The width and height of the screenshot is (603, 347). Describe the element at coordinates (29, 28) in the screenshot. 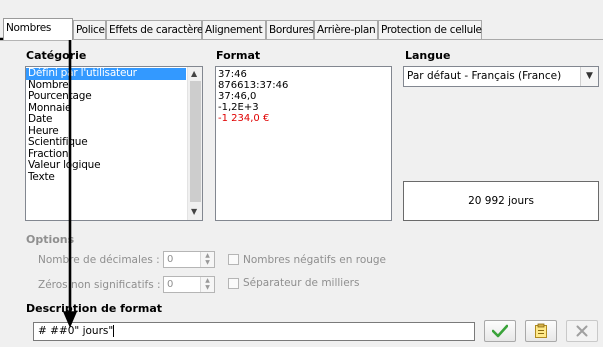

I see `tab-label: Nombres` at that location.